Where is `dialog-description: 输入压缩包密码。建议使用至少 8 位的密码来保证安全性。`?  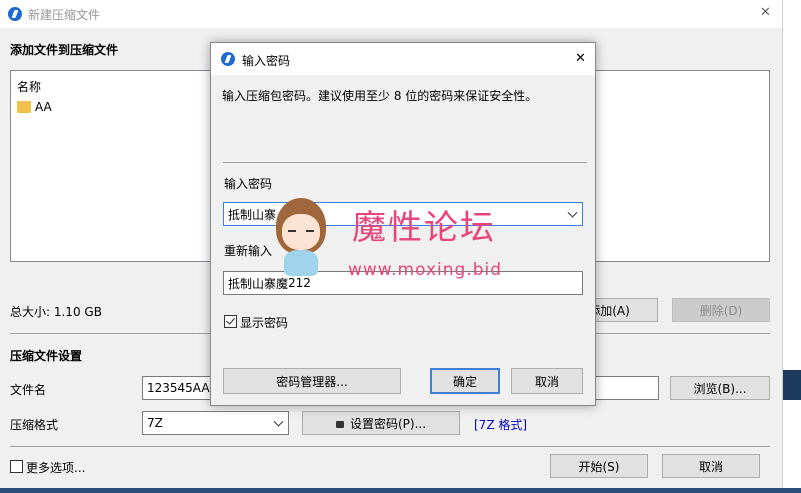
dialog-description: 输入压缩包密码。建议使用至少 8 位的密码来保证安全性。 is located at coordinates (380, 96).